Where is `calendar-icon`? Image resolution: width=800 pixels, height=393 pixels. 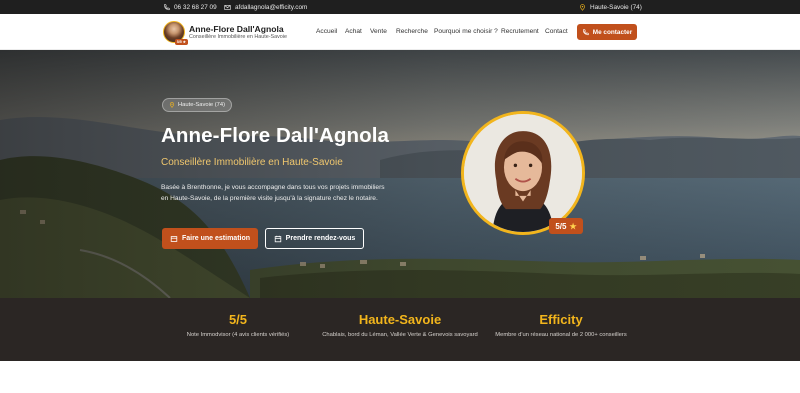 calendar-icon is located at coordinates (277, 238).